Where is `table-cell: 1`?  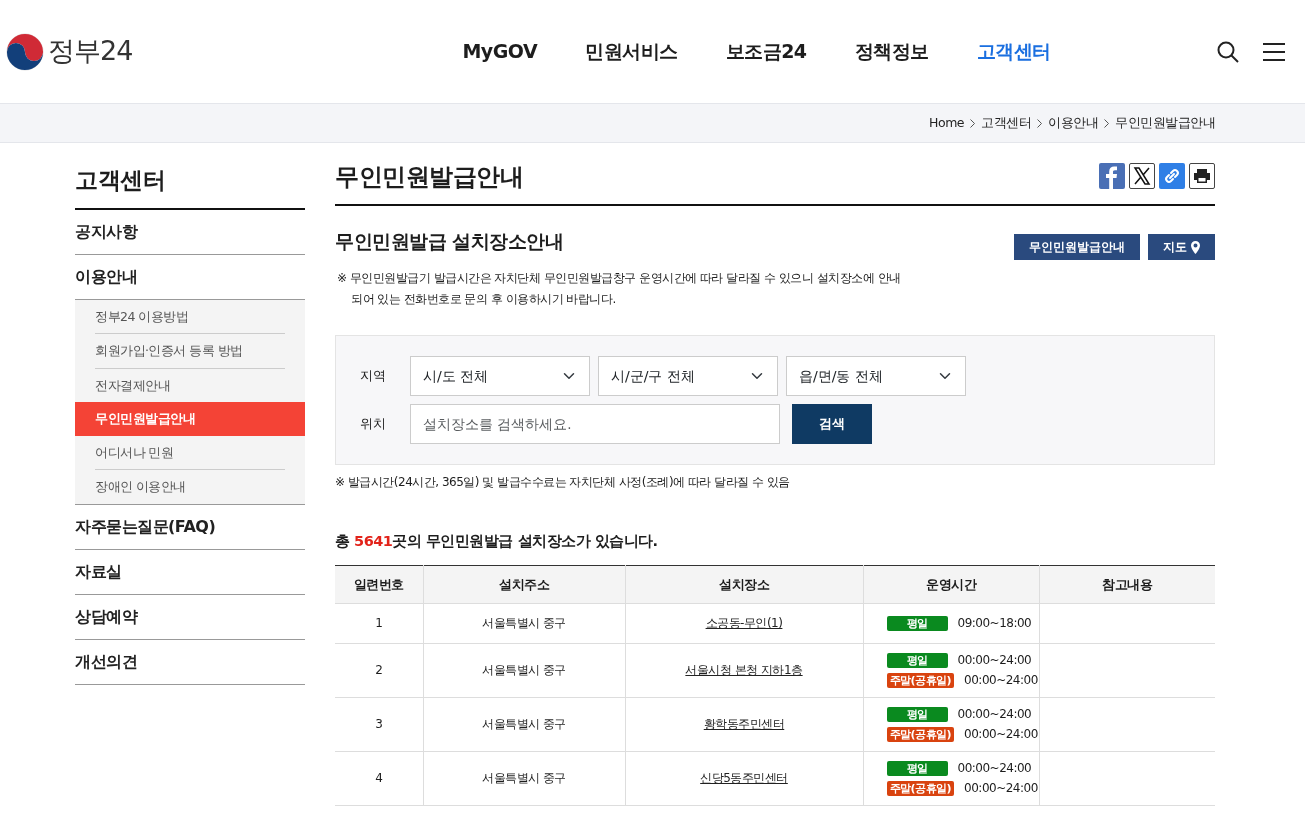 table-cell: 1 is located at coordinates (379, 623).